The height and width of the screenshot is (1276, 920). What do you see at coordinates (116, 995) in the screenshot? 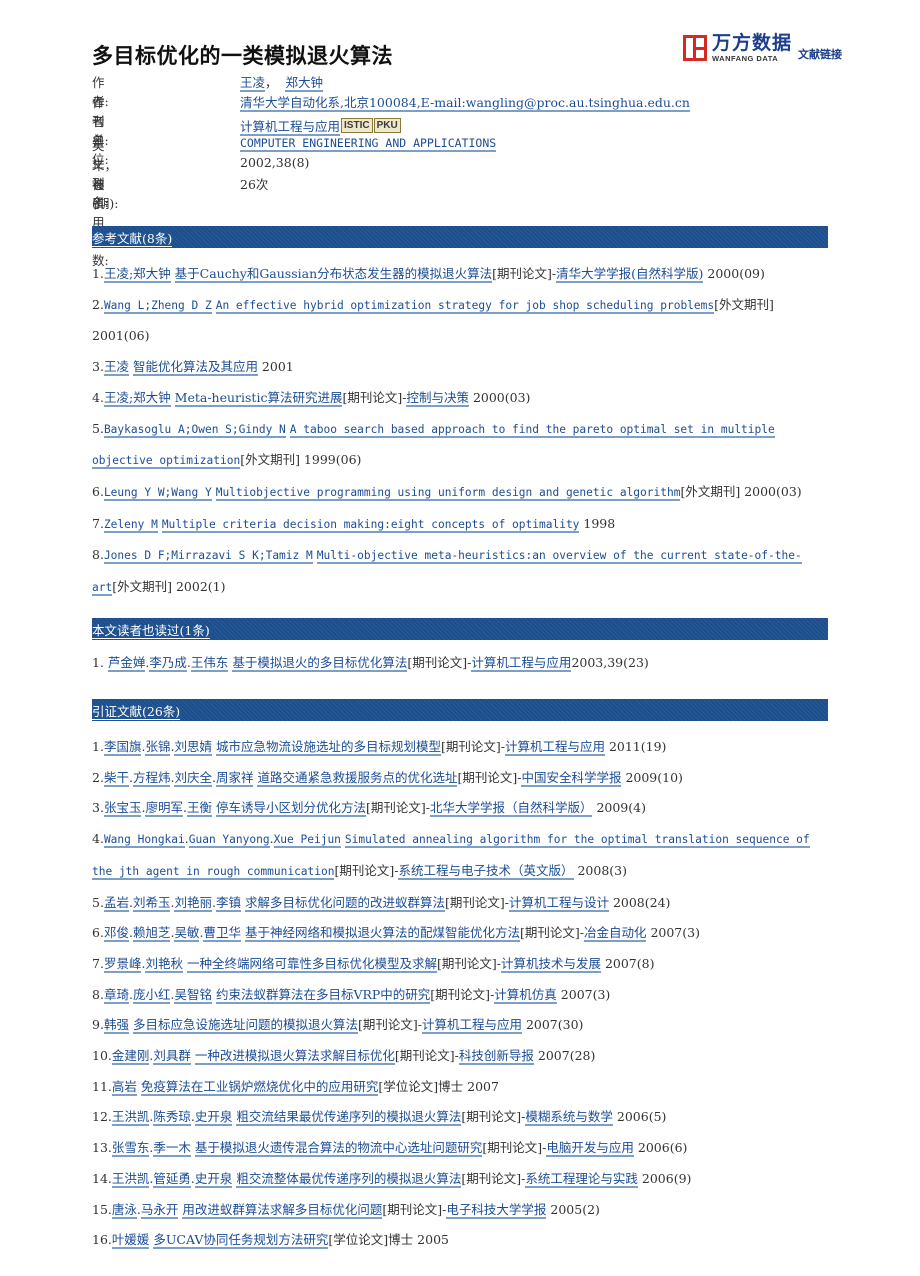
I see `author-link: 章琦` at bounding box center [116, 995].